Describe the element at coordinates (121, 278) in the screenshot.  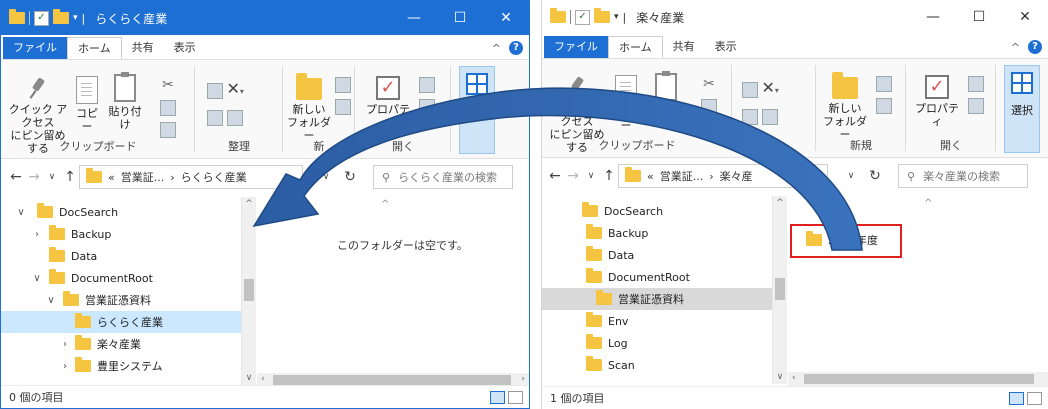
I see `tree-item-documentroot: ∨ DocumentRoot` at that location.